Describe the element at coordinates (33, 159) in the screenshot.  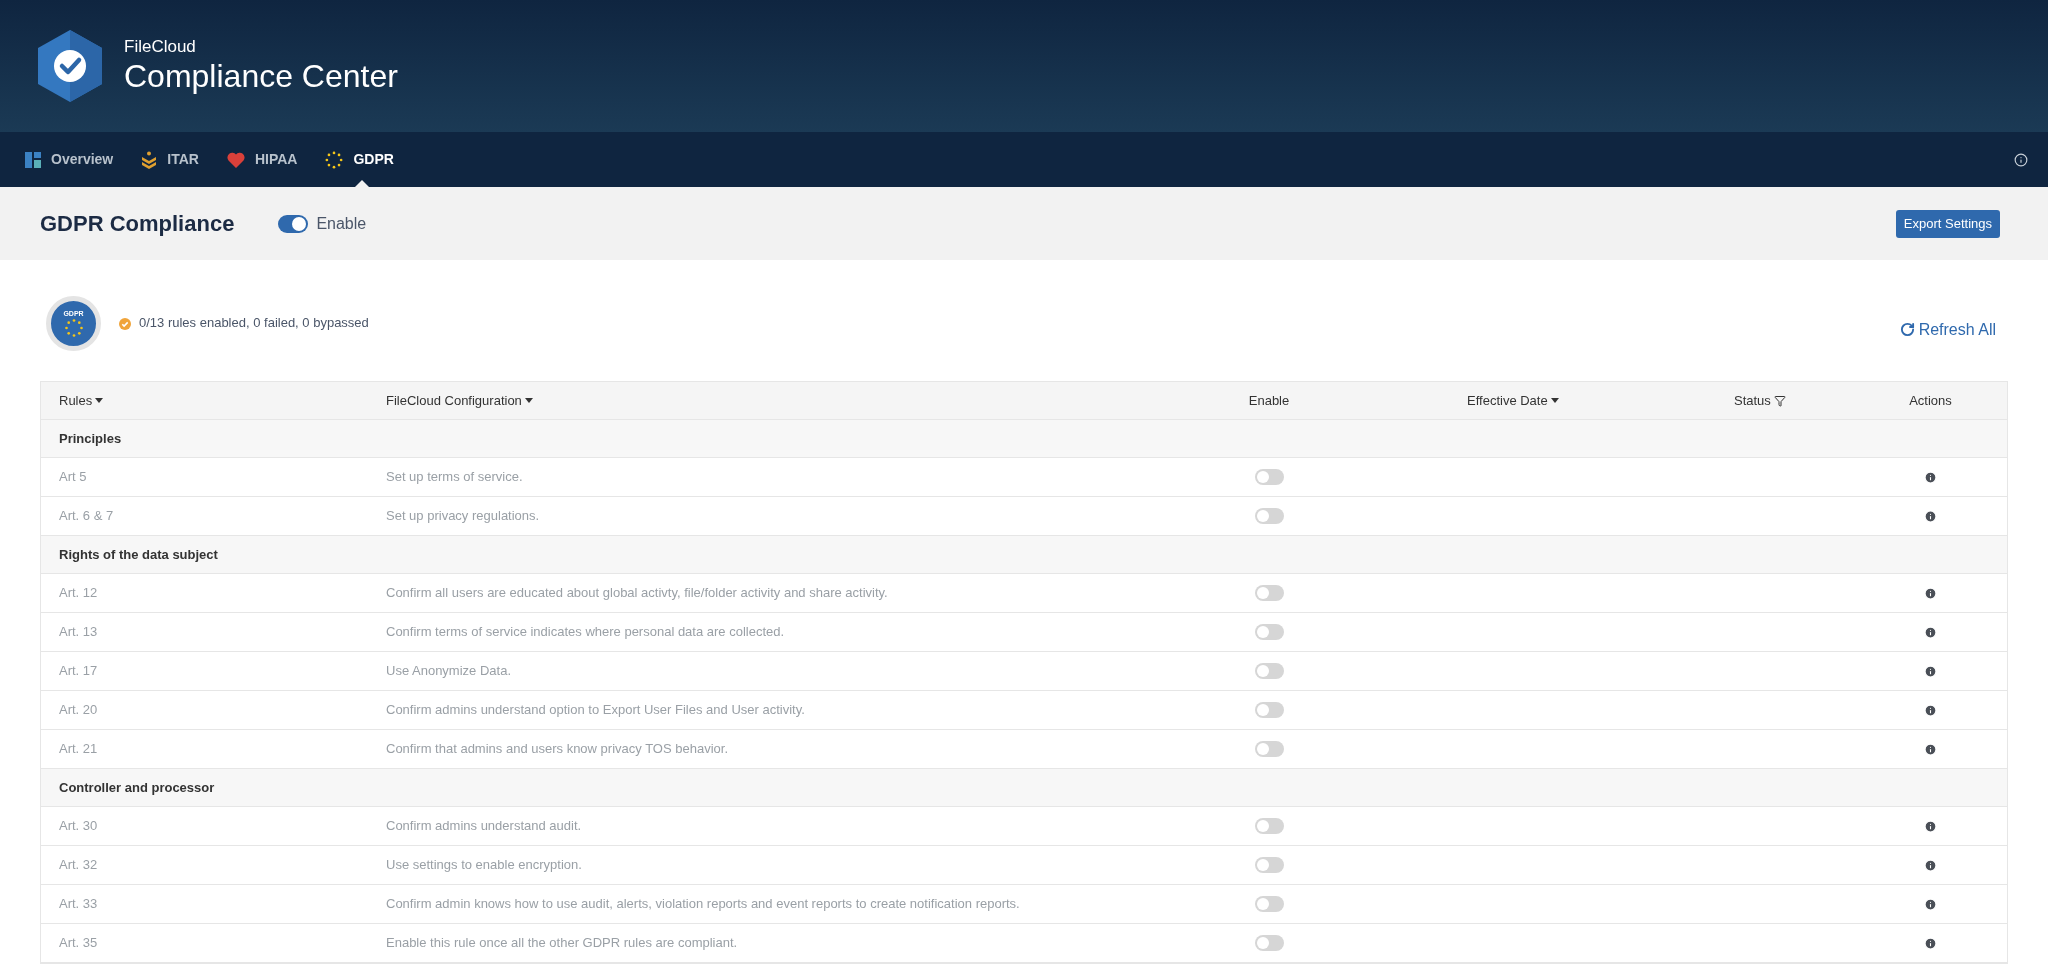
I see `dashboard-icon` at that location.